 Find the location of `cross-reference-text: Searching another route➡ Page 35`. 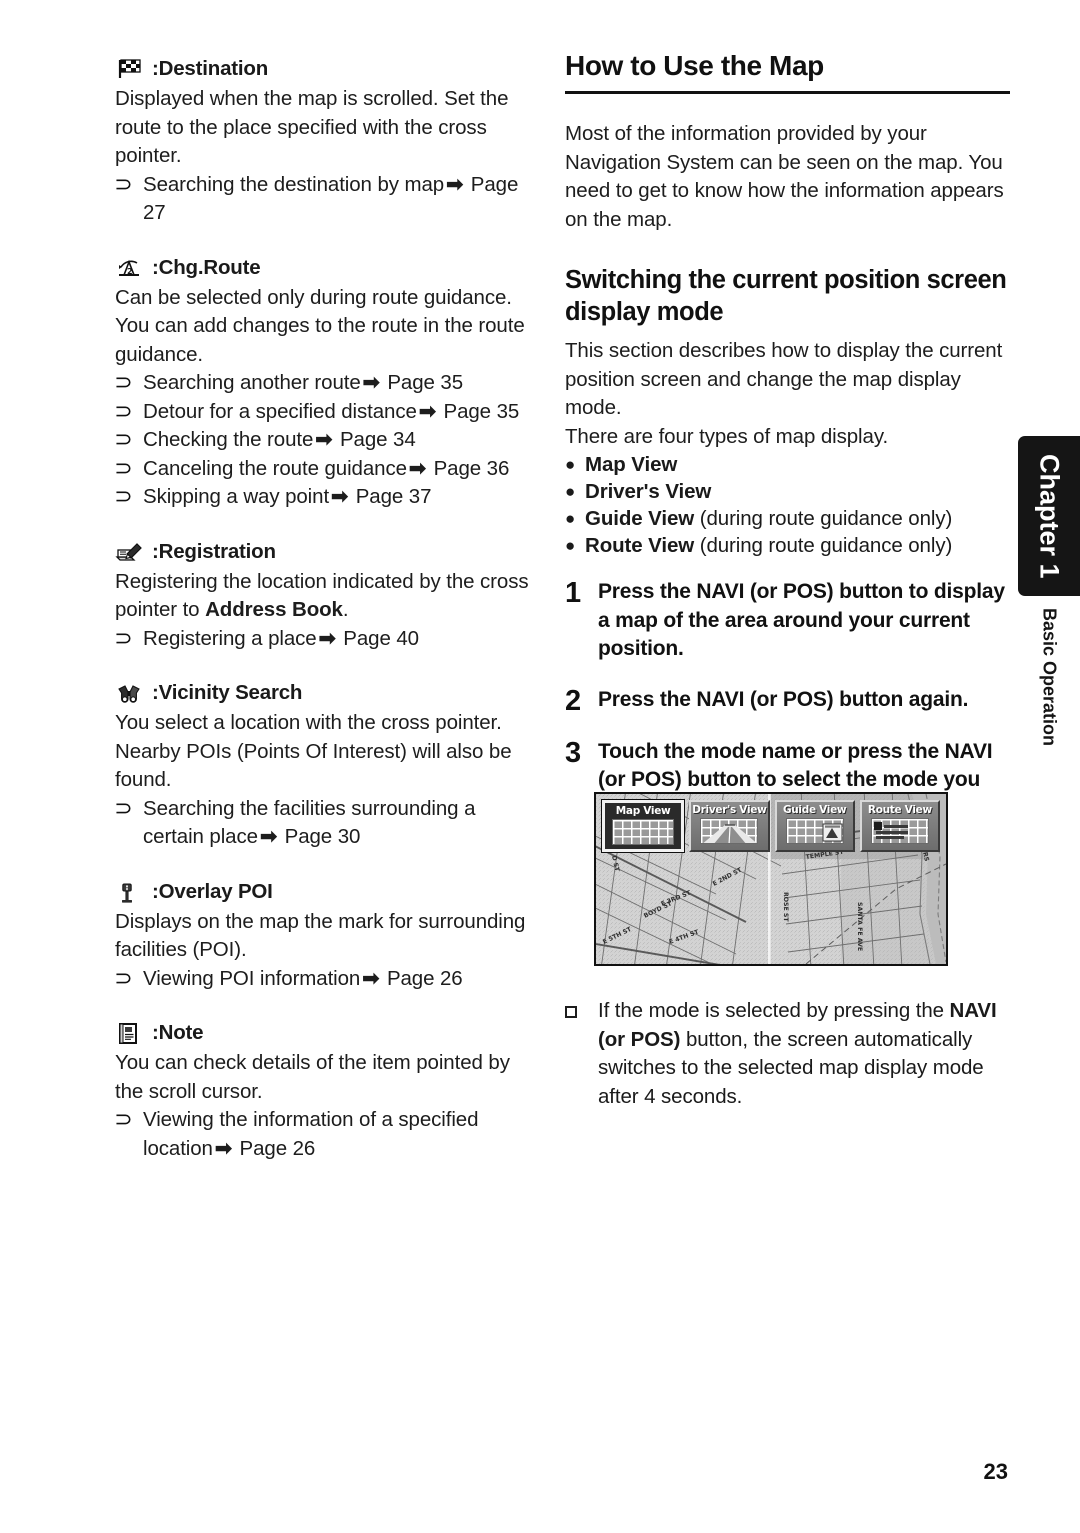

cross-reference-text: Searching another route➡ Page 35 is located at coordinates (339, 383).